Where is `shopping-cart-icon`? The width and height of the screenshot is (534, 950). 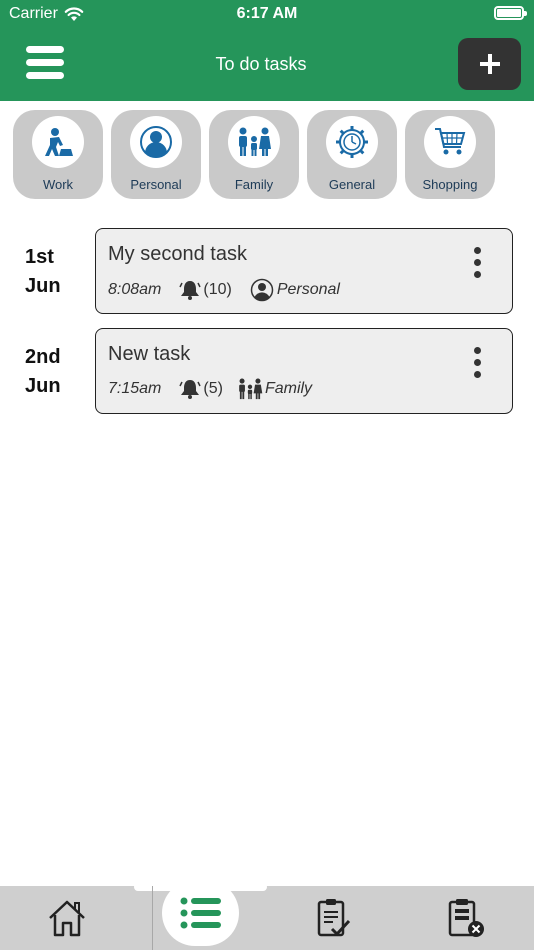 shopping-cart-icon is located at coordinates (450, 141).